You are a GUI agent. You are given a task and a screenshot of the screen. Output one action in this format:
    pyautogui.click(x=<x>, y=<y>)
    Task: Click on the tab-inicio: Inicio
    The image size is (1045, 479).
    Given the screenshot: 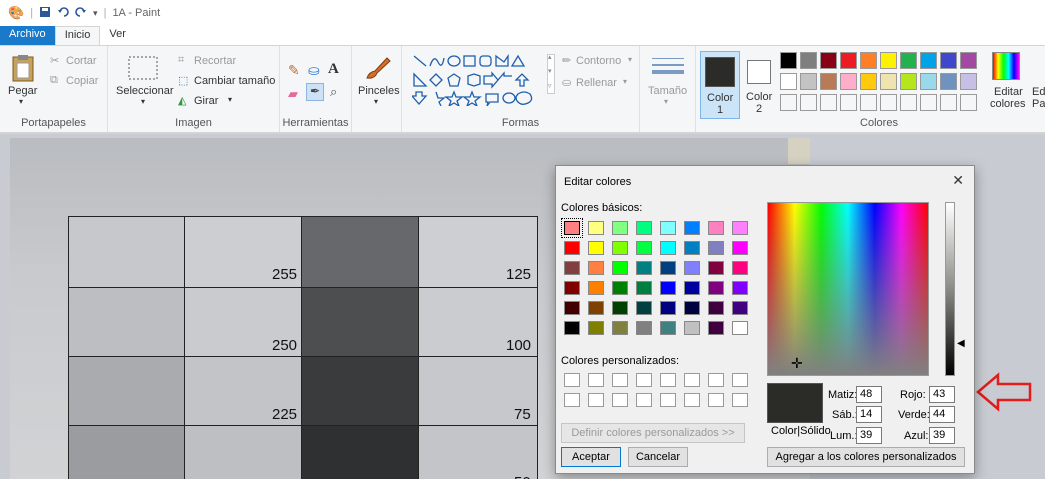 What is the action you would take?
    pyautogui.click(x=77, y=35)
    